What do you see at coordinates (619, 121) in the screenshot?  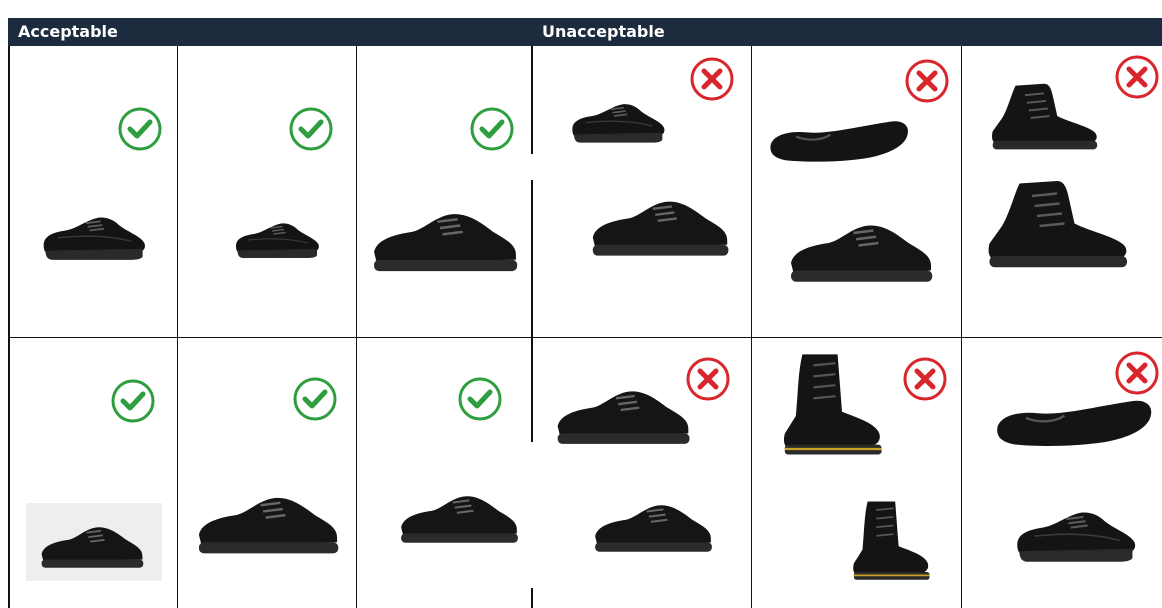 I see `black-canvas-plimsoll` at bounding box center [619, 121].